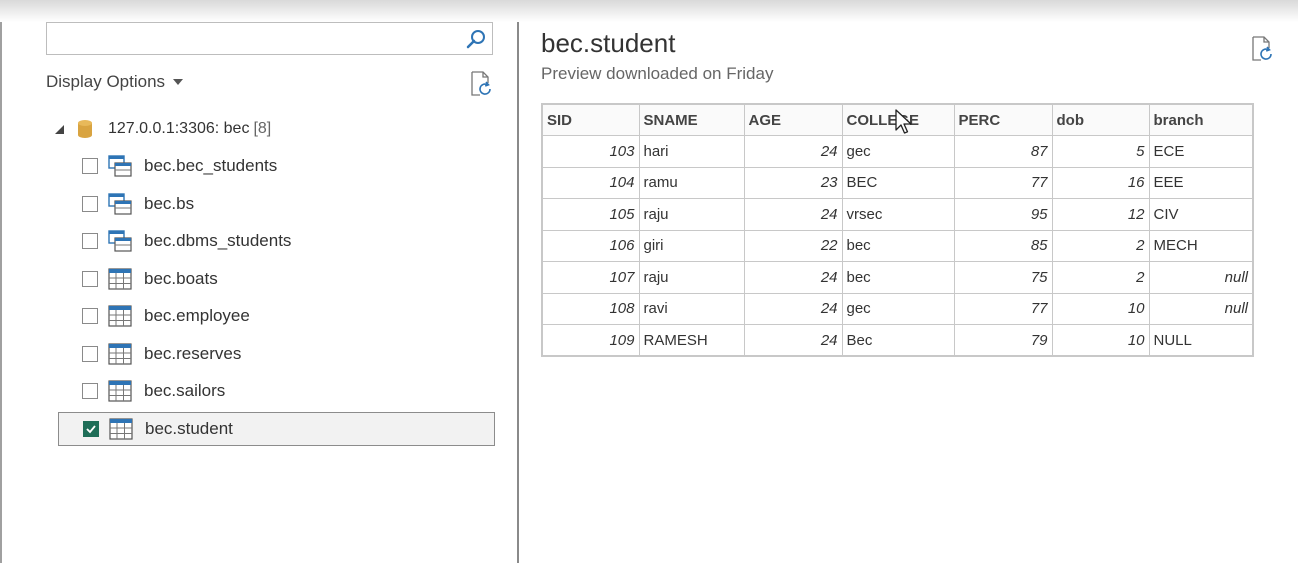 This screenshot has height=563, width=1298. I want to click on table-cell: 103, so click(590, 151).